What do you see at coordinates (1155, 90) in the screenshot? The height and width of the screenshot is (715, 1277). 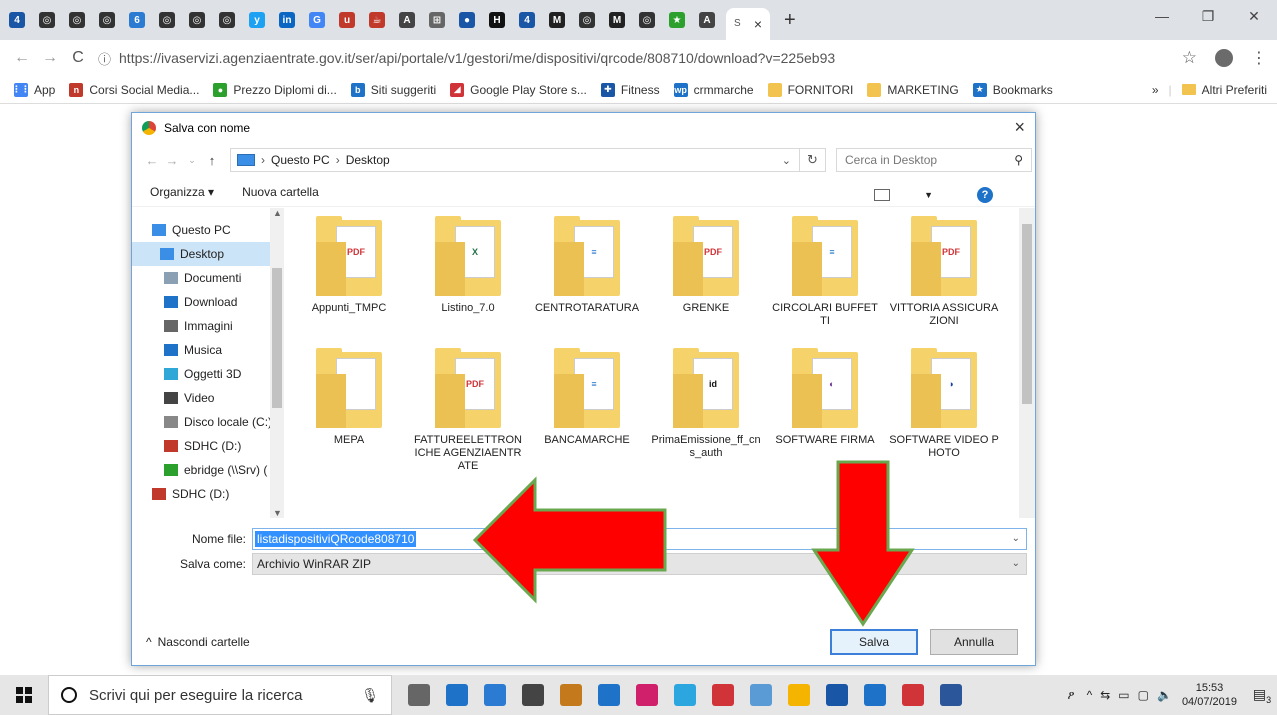 I see `bookmarks-overflow-button: »` at bounding box center [1155, 90].